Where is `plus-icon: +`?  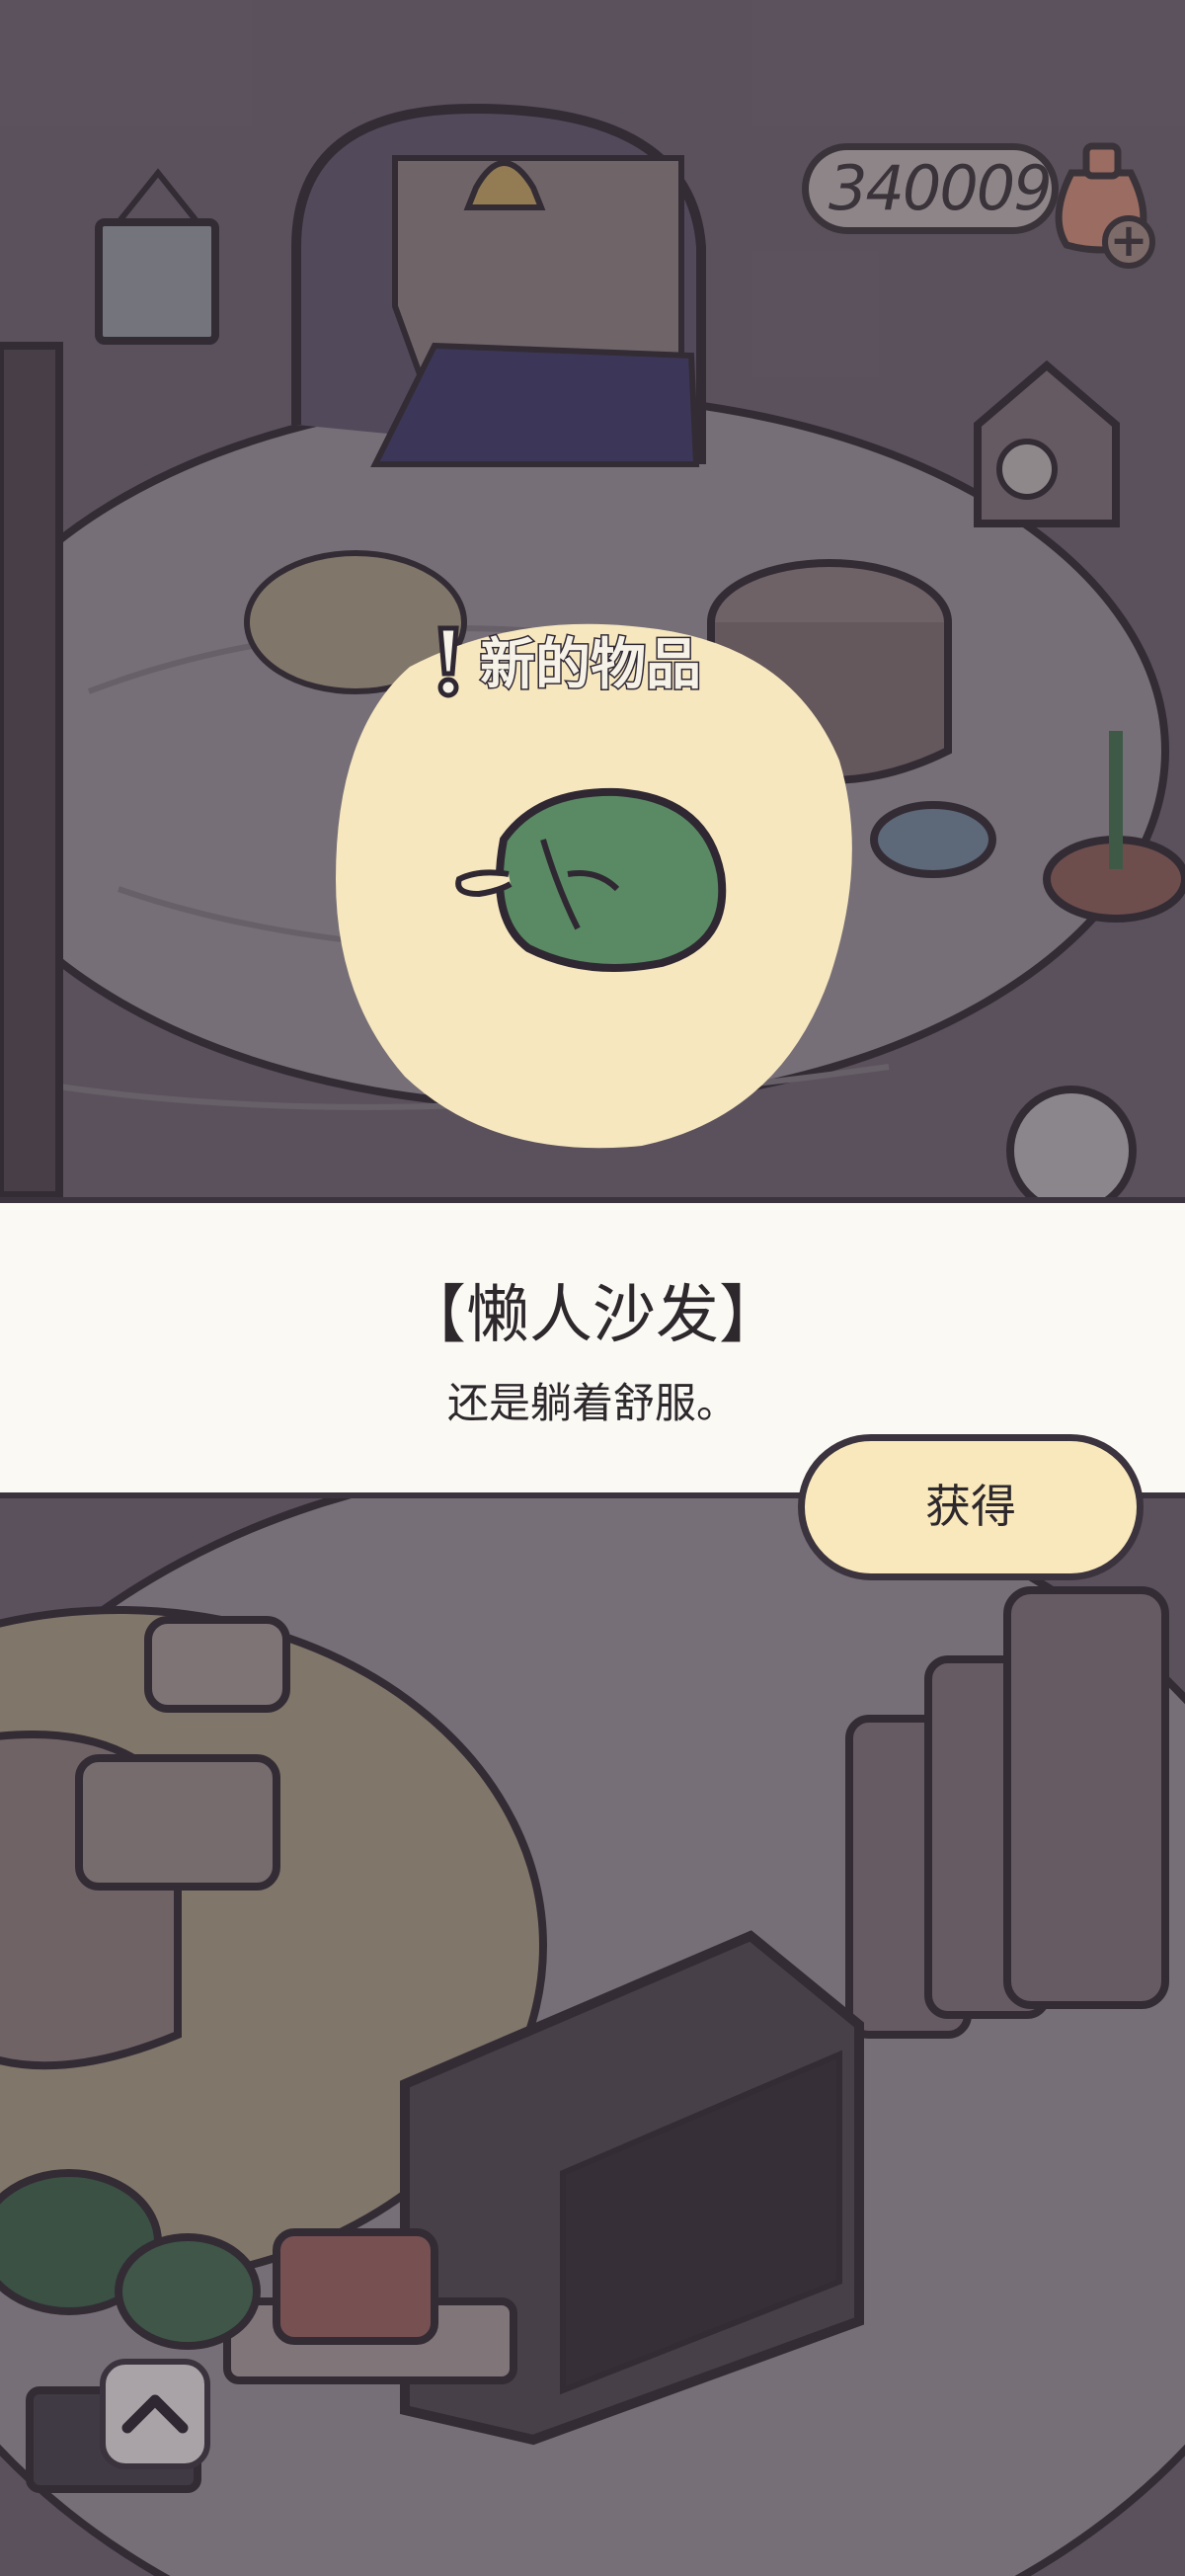
plus-icon: + is located at coordinates (1129, 240).